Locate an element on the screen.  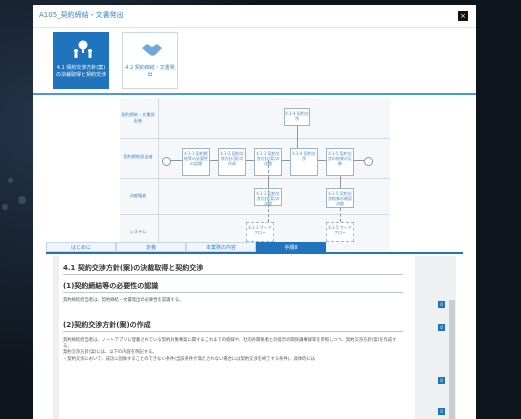
lane-label: 契約締結担当者 is located at coordinates (138, 156).